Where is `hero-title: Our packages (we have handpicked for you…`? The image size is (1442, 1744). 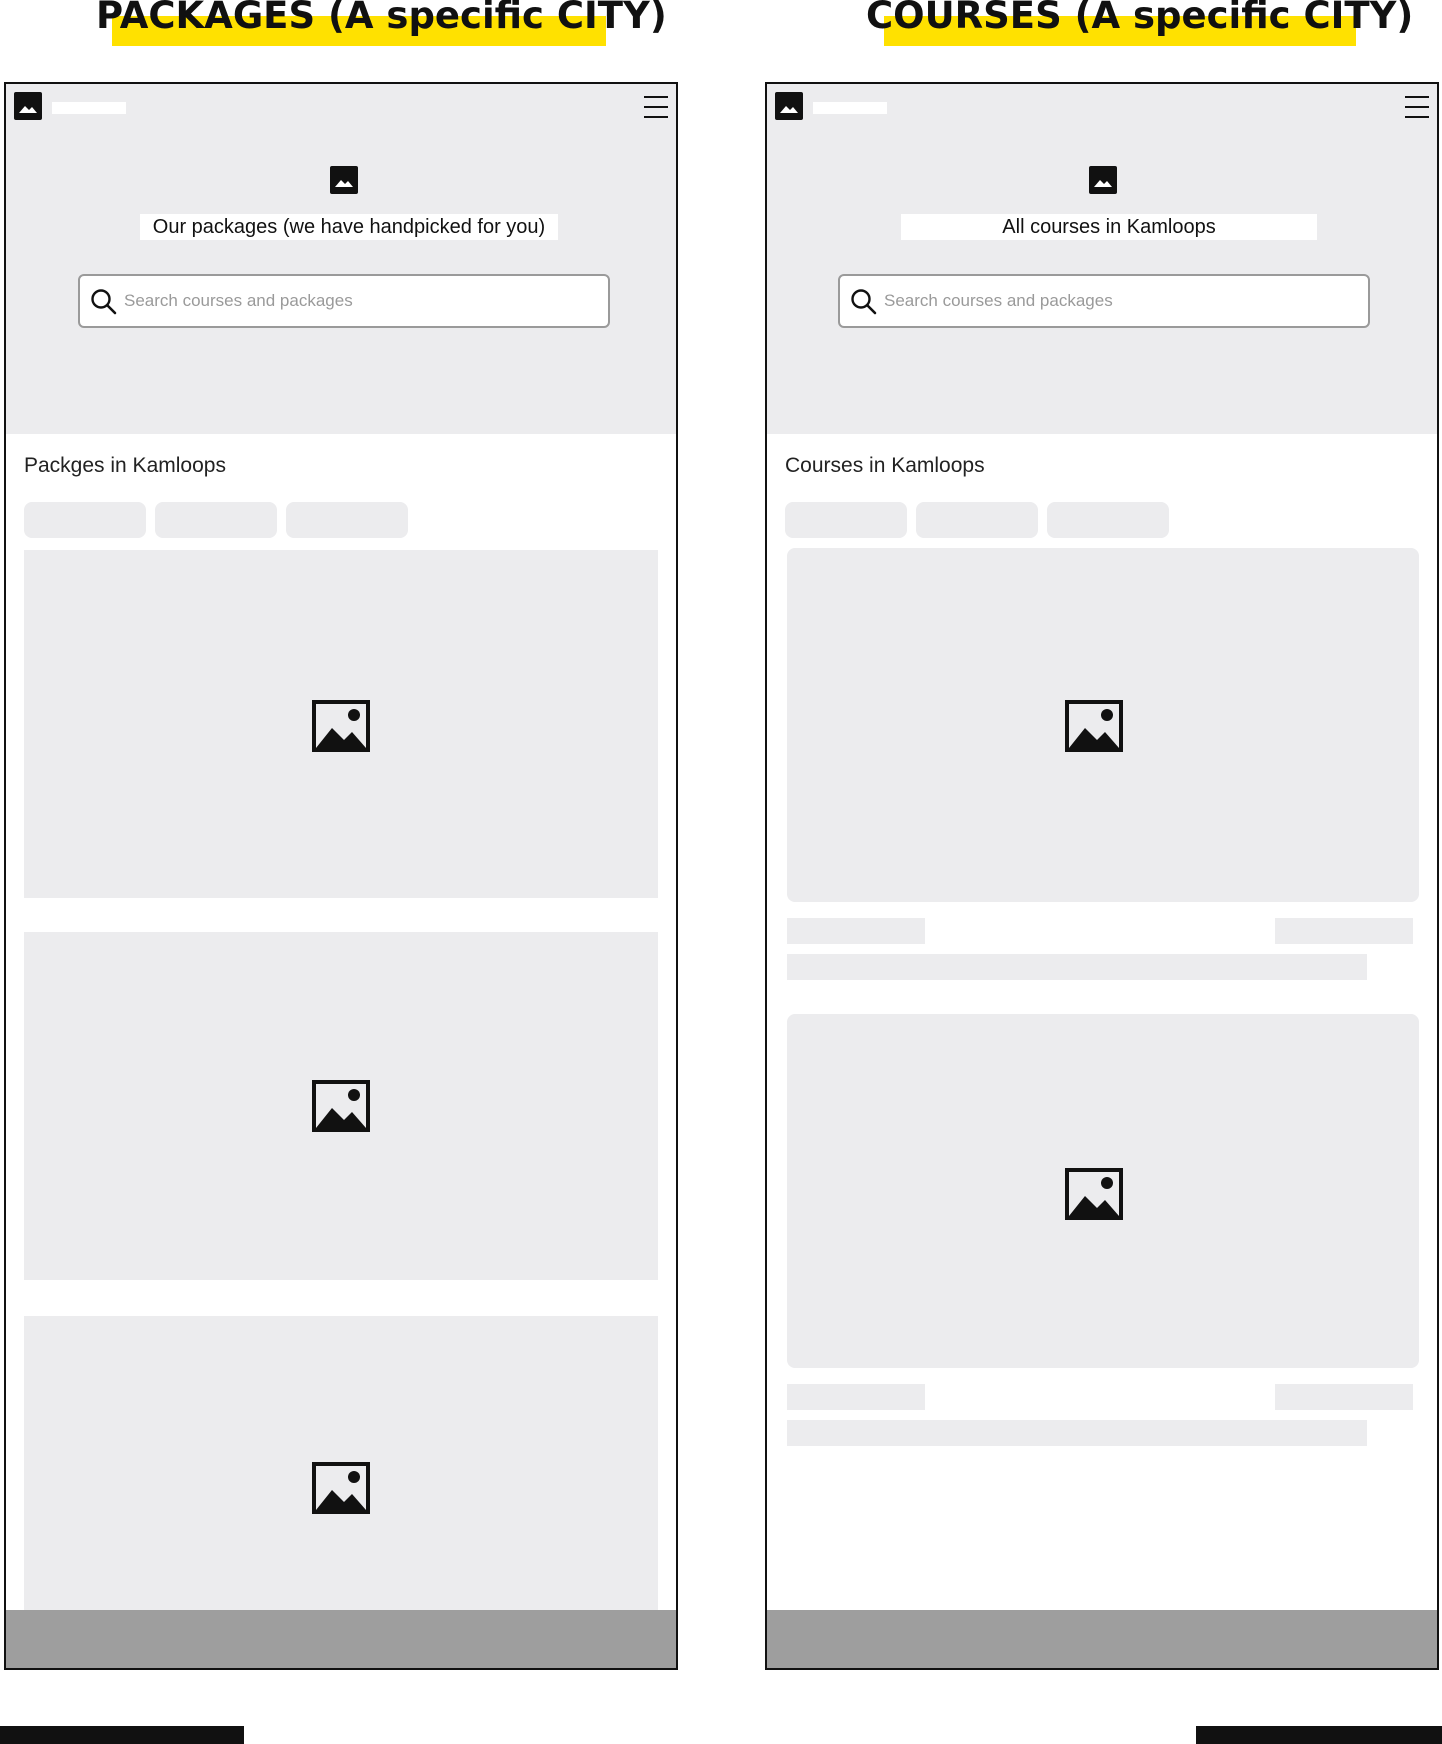 hero-title: Our packages (we have handpicked for you… is located at coordinates (349, 227).